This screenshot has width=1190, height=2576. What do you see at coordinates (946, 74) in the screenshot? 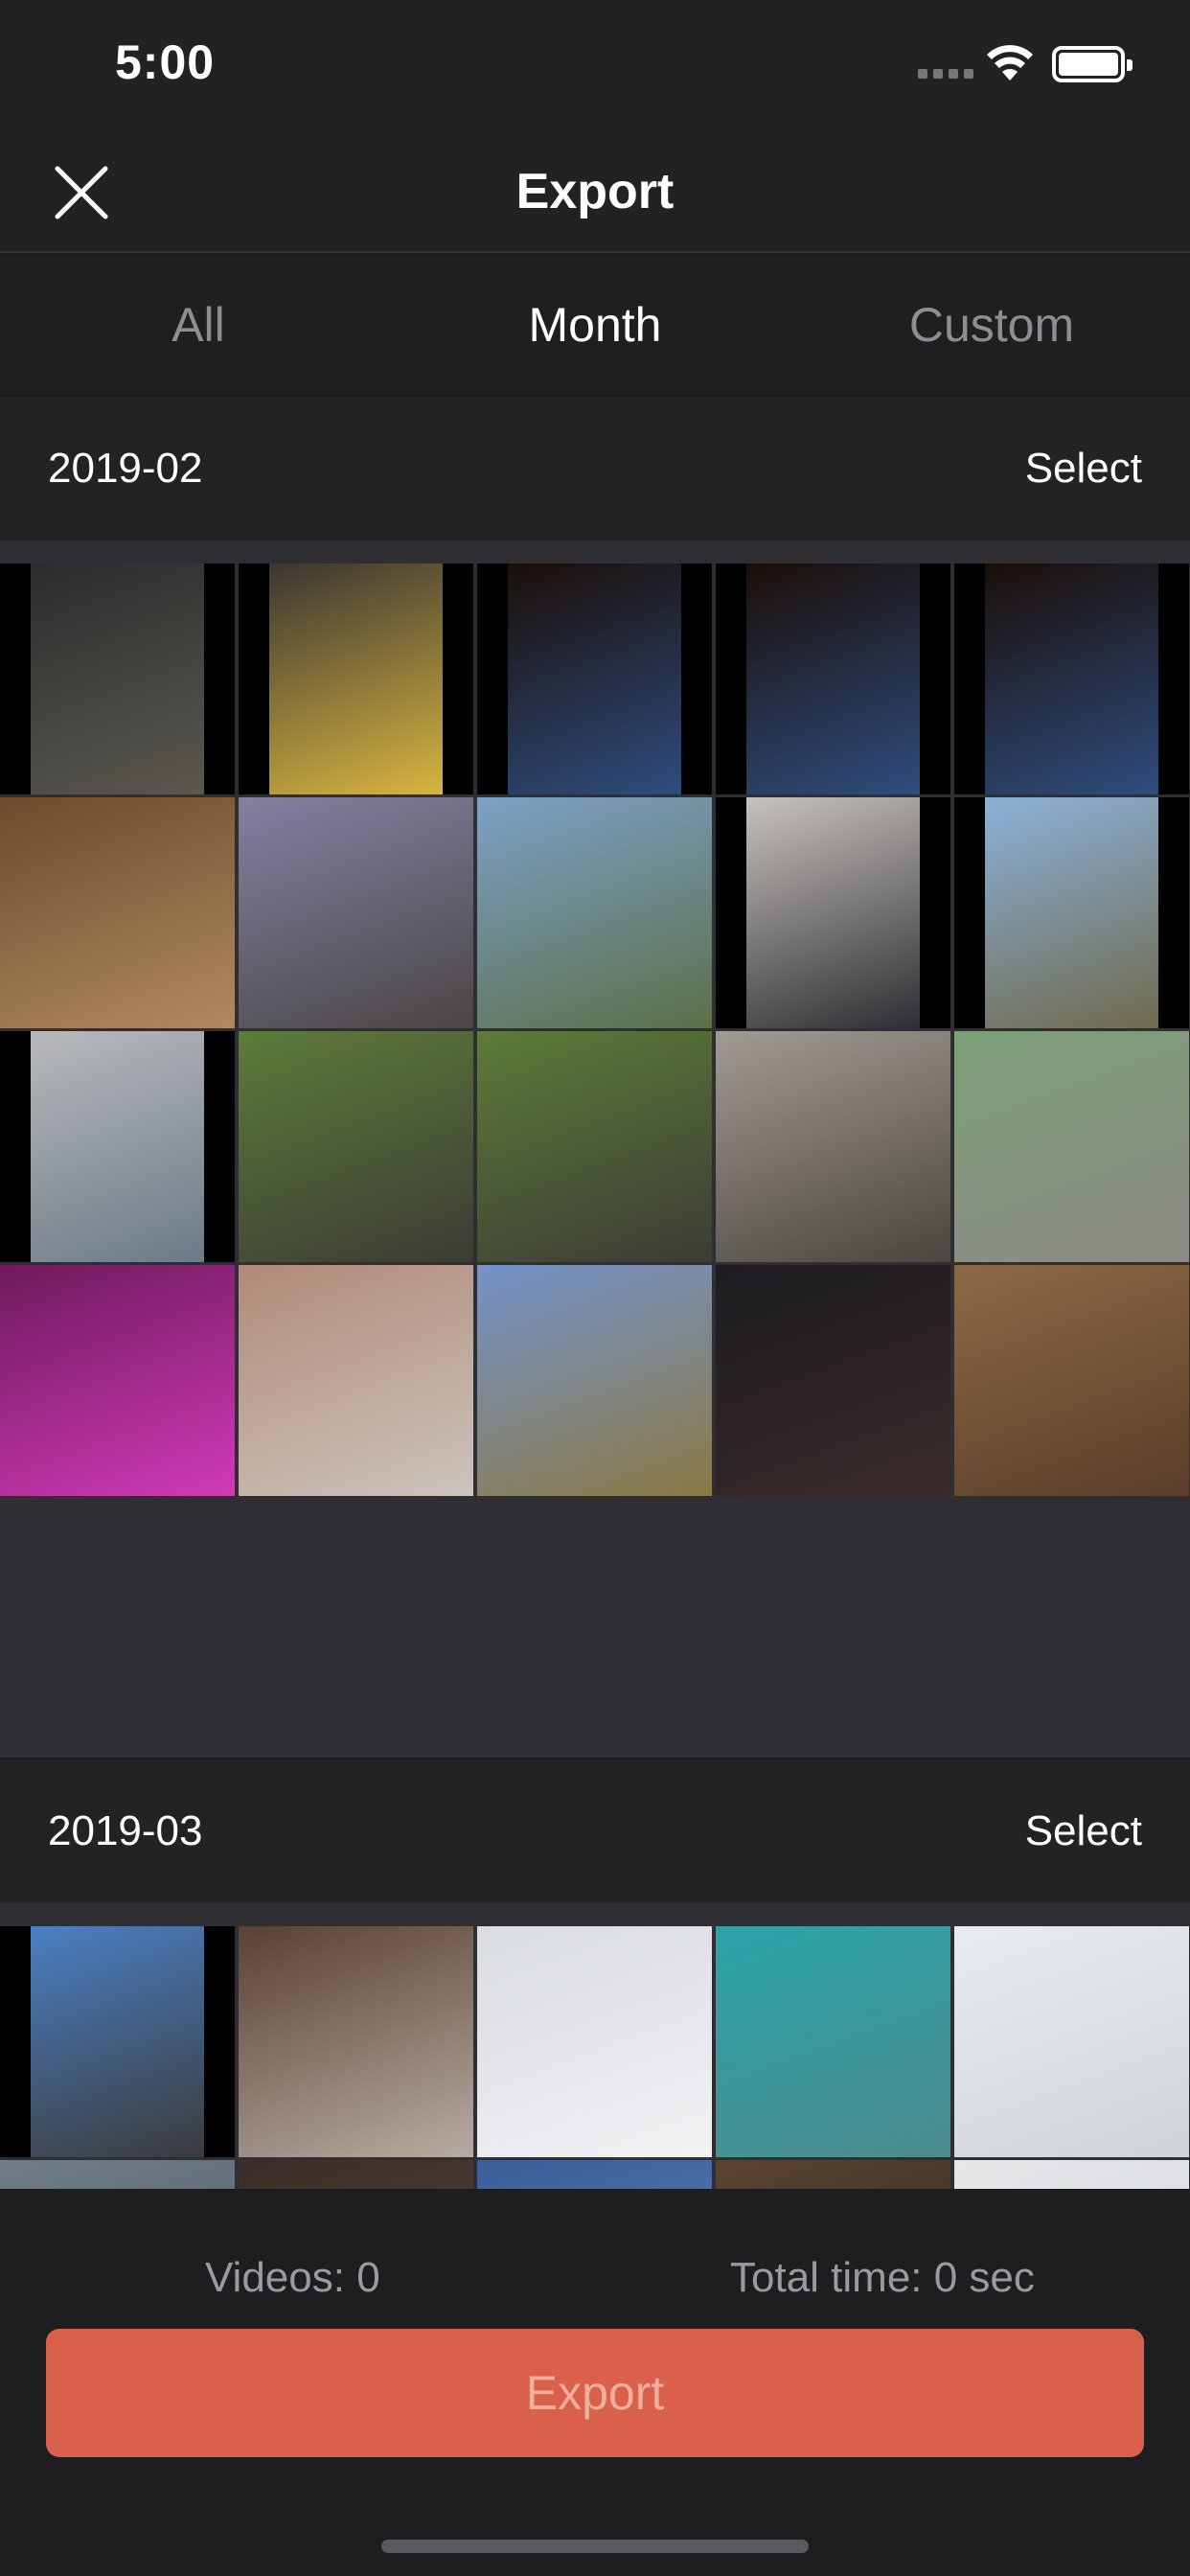
I see `cellular-signal-icon` at bounding box center [946, 74].